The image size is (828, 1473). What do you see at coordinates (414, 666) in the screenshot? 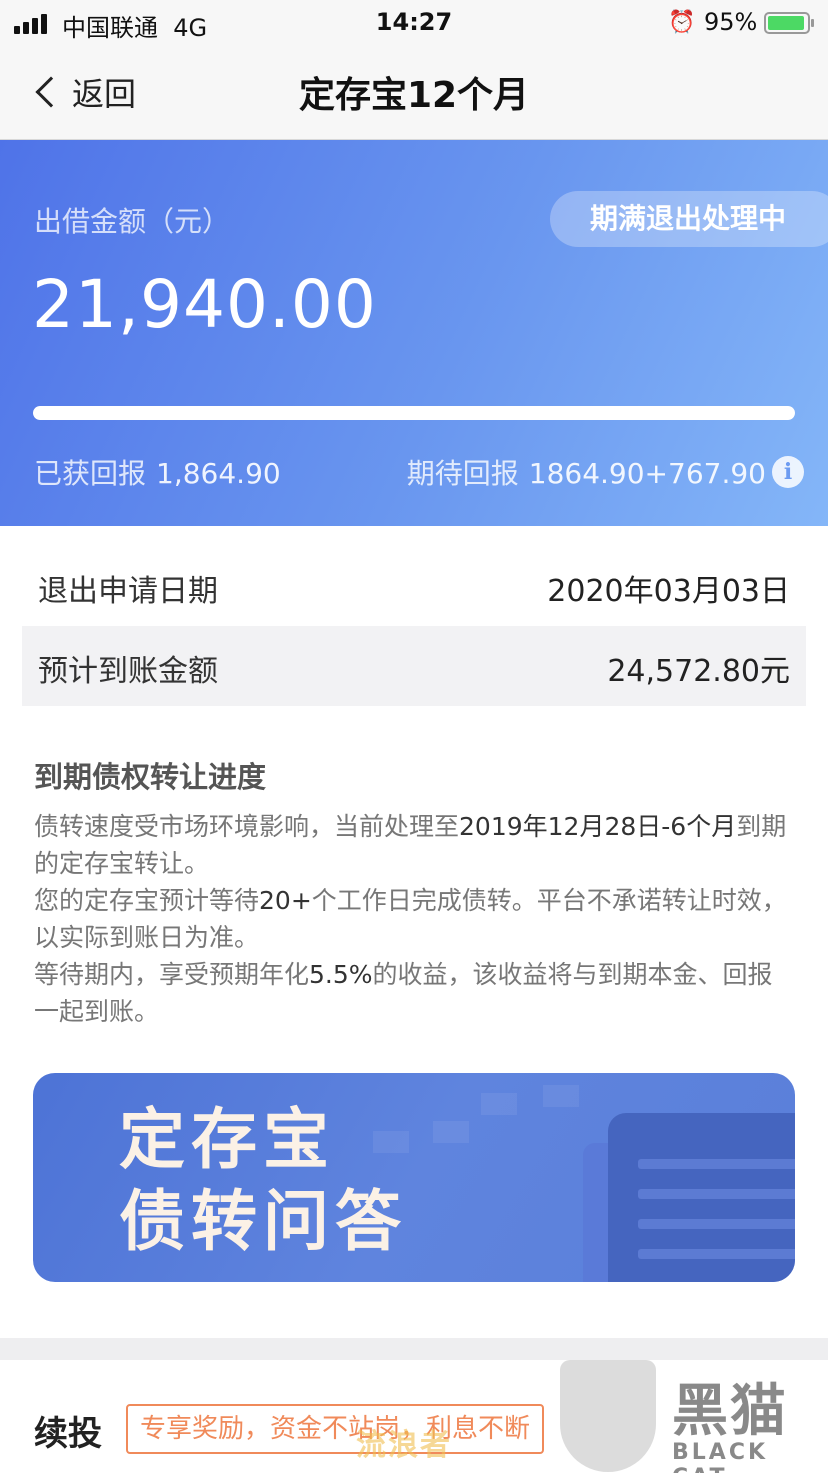
I see `expected-payout-row: 预计到账金额 24,572.80元` at bounding box center [414, 666].